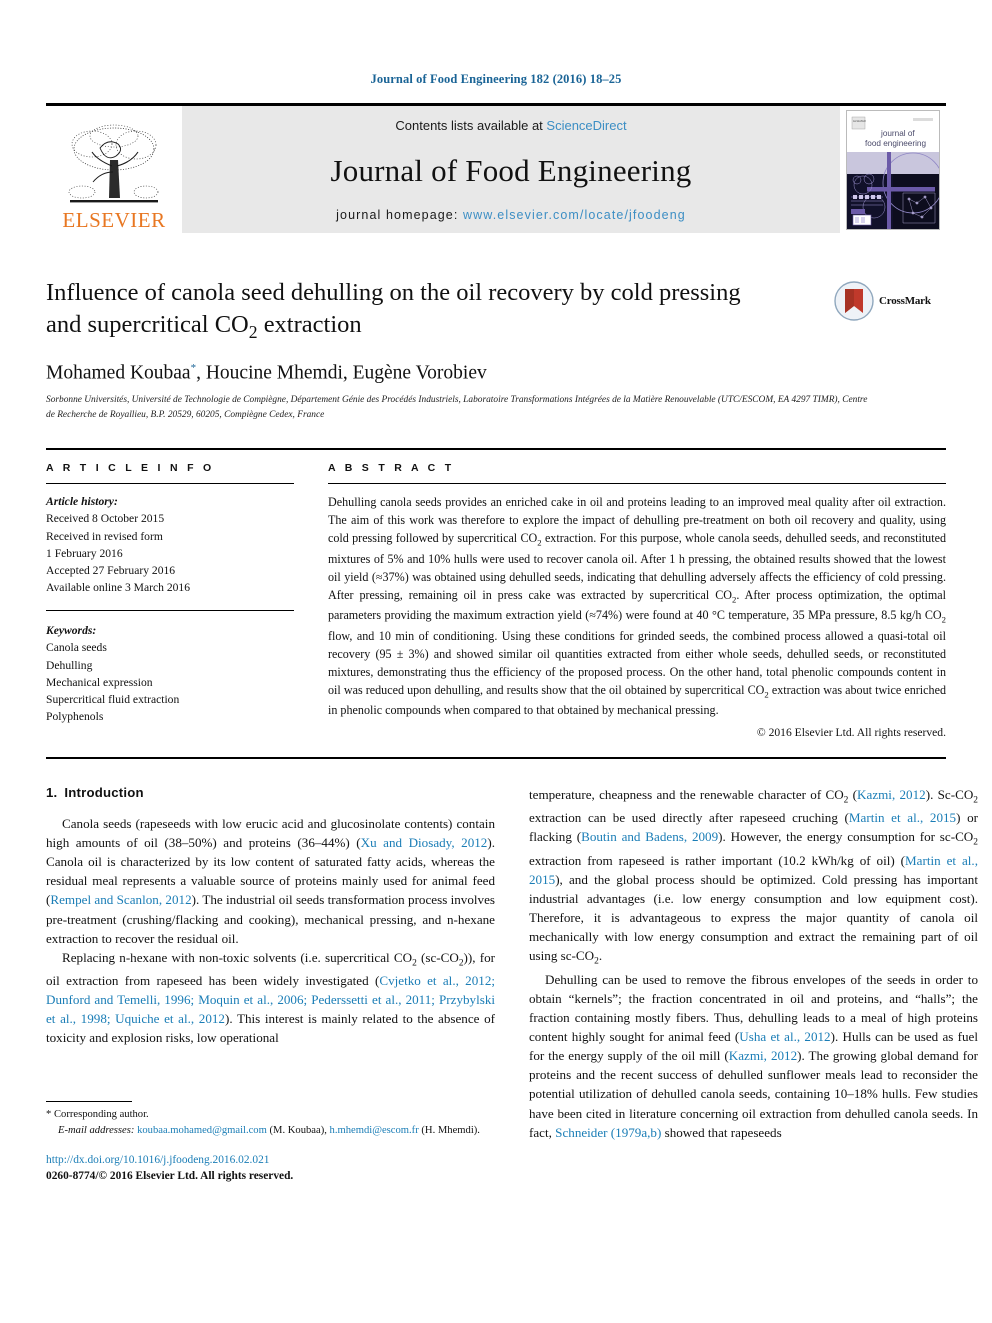 This screenshot has height=1323, width=992. What do you see at coordinates (113, 699) in the screenshot?
I see `keyword-item: Supercritical fluid extraction` at bounding box center [113, 699].